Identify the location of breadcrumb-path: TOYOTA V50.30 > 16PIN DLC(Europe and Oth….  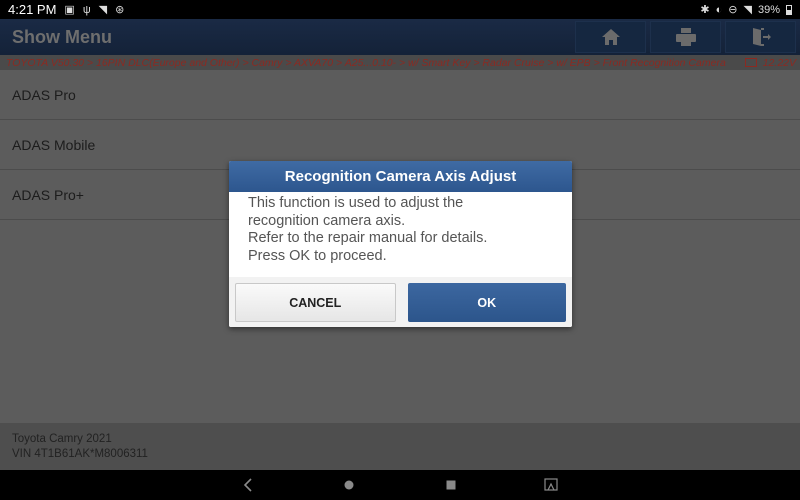
(366, 62).